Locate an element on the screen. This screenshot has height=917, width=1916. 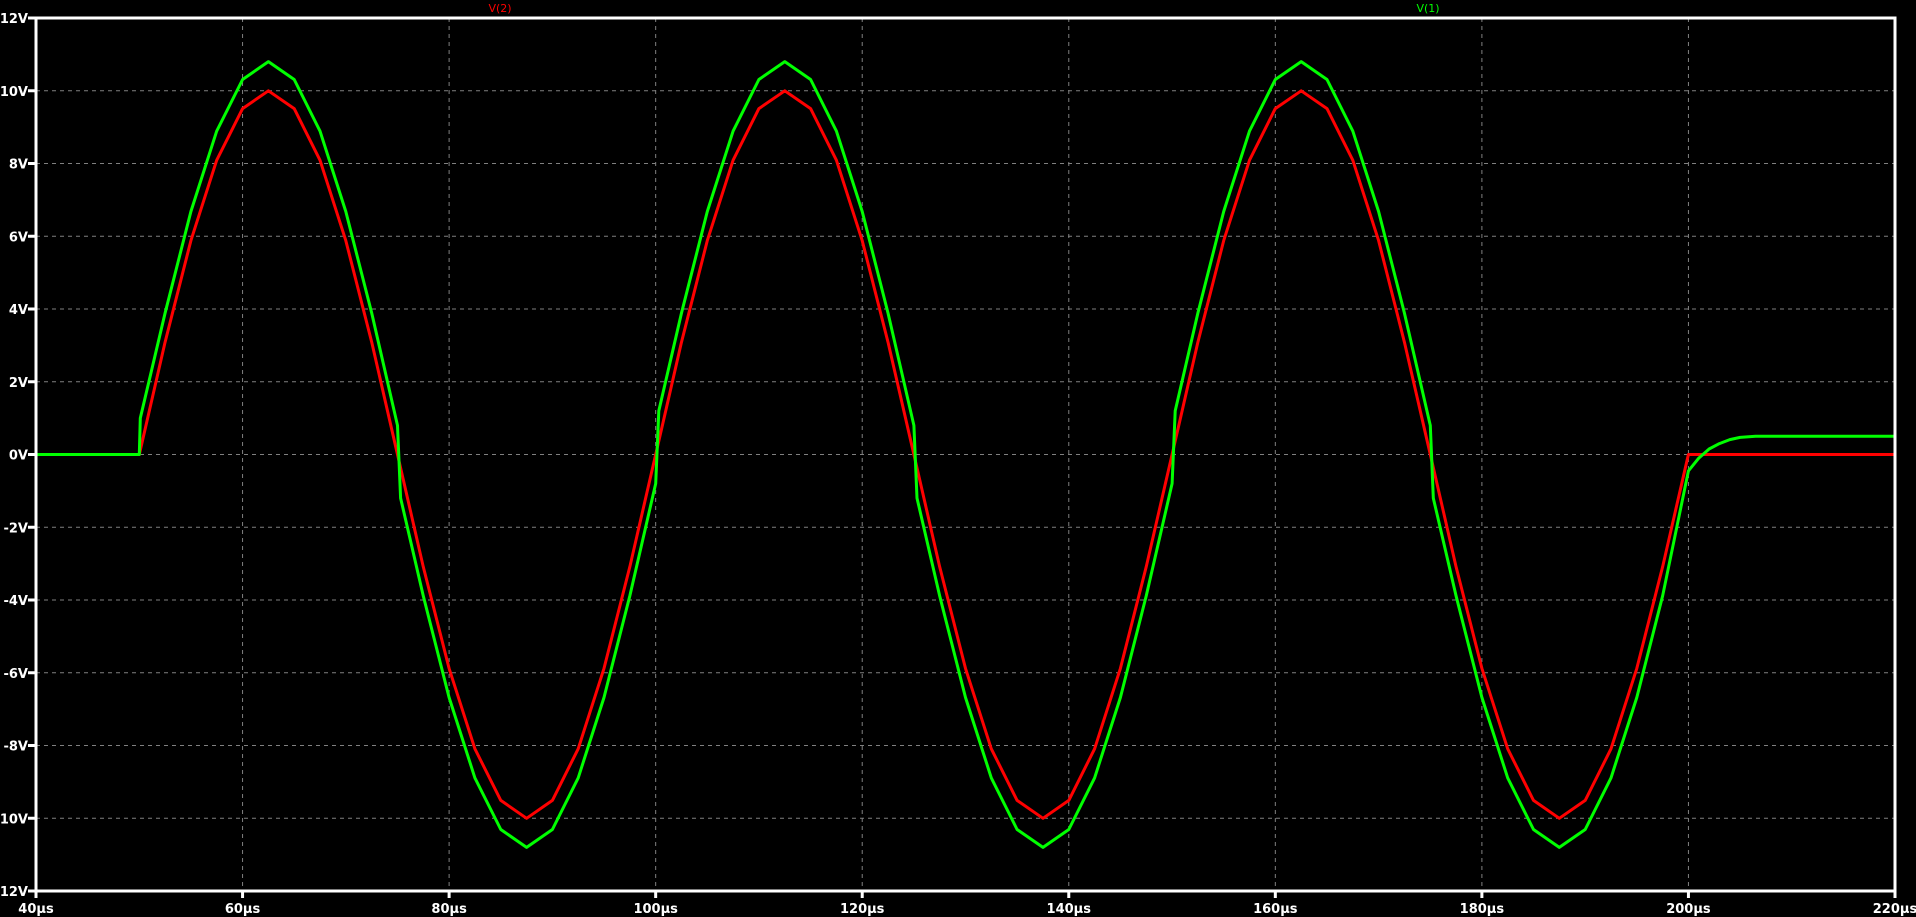
x-tick-label: 100µs is located at coordinates (655, 909).